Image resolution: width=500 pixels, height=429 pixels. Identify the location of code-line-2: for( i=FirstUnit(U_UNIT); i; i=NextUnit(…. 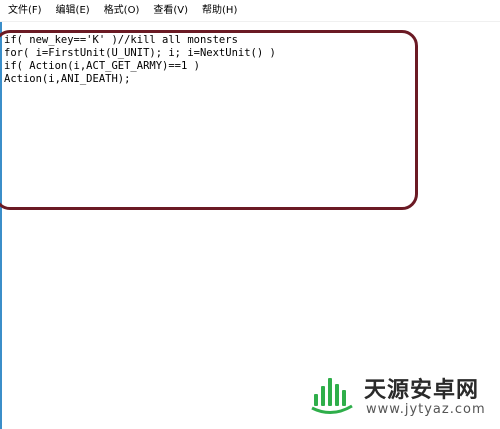
(140, 53).